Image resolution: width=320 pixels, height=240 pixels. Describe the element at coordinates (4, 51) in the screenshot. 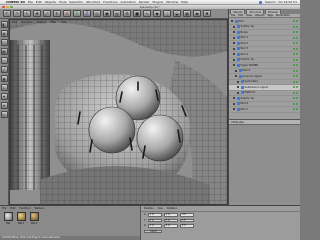

I see `texture-mode-icon: ▩` at that location.